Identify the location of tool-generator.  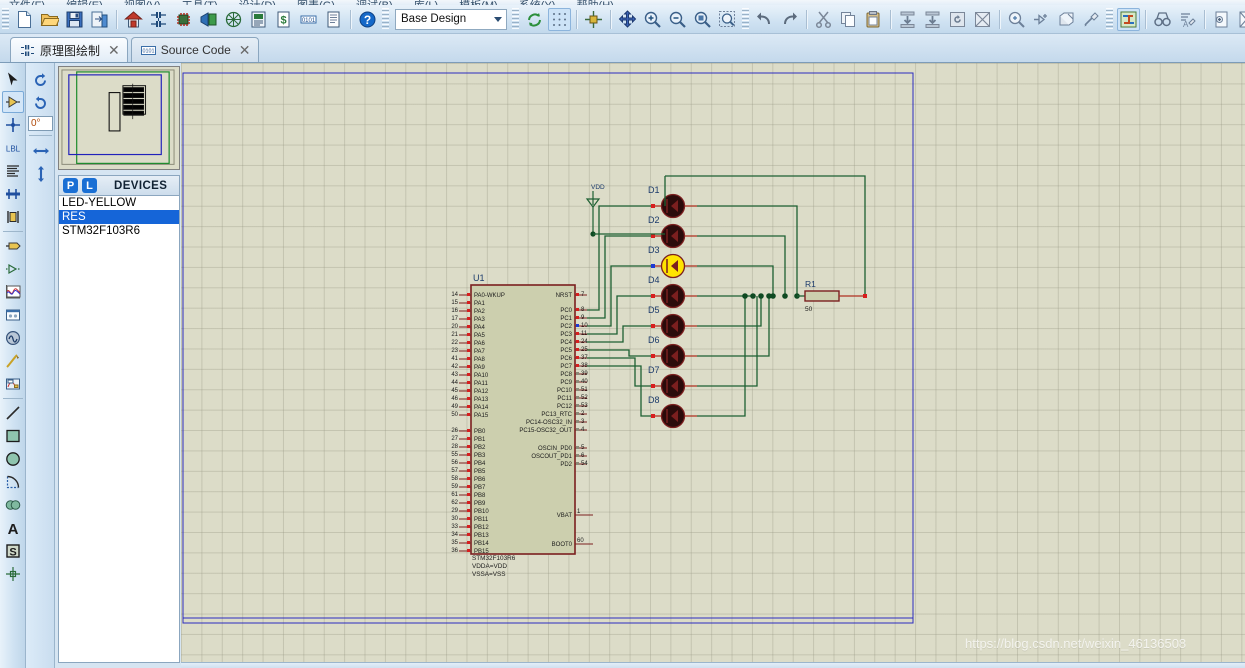
(13, 338).